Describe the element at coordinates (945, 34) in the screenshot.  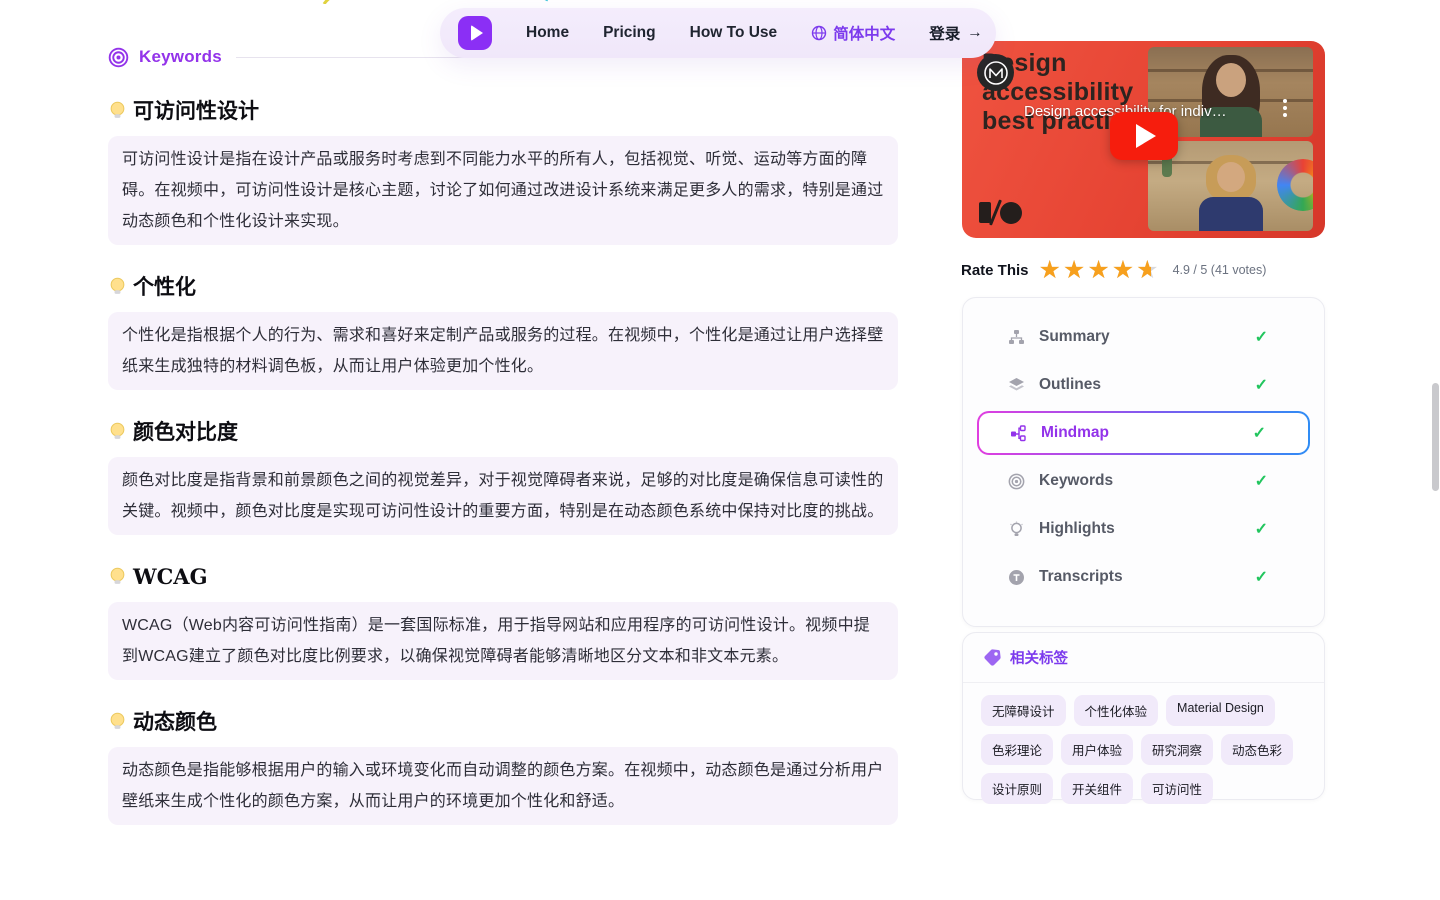
I see `login-label: 登录` at that location.